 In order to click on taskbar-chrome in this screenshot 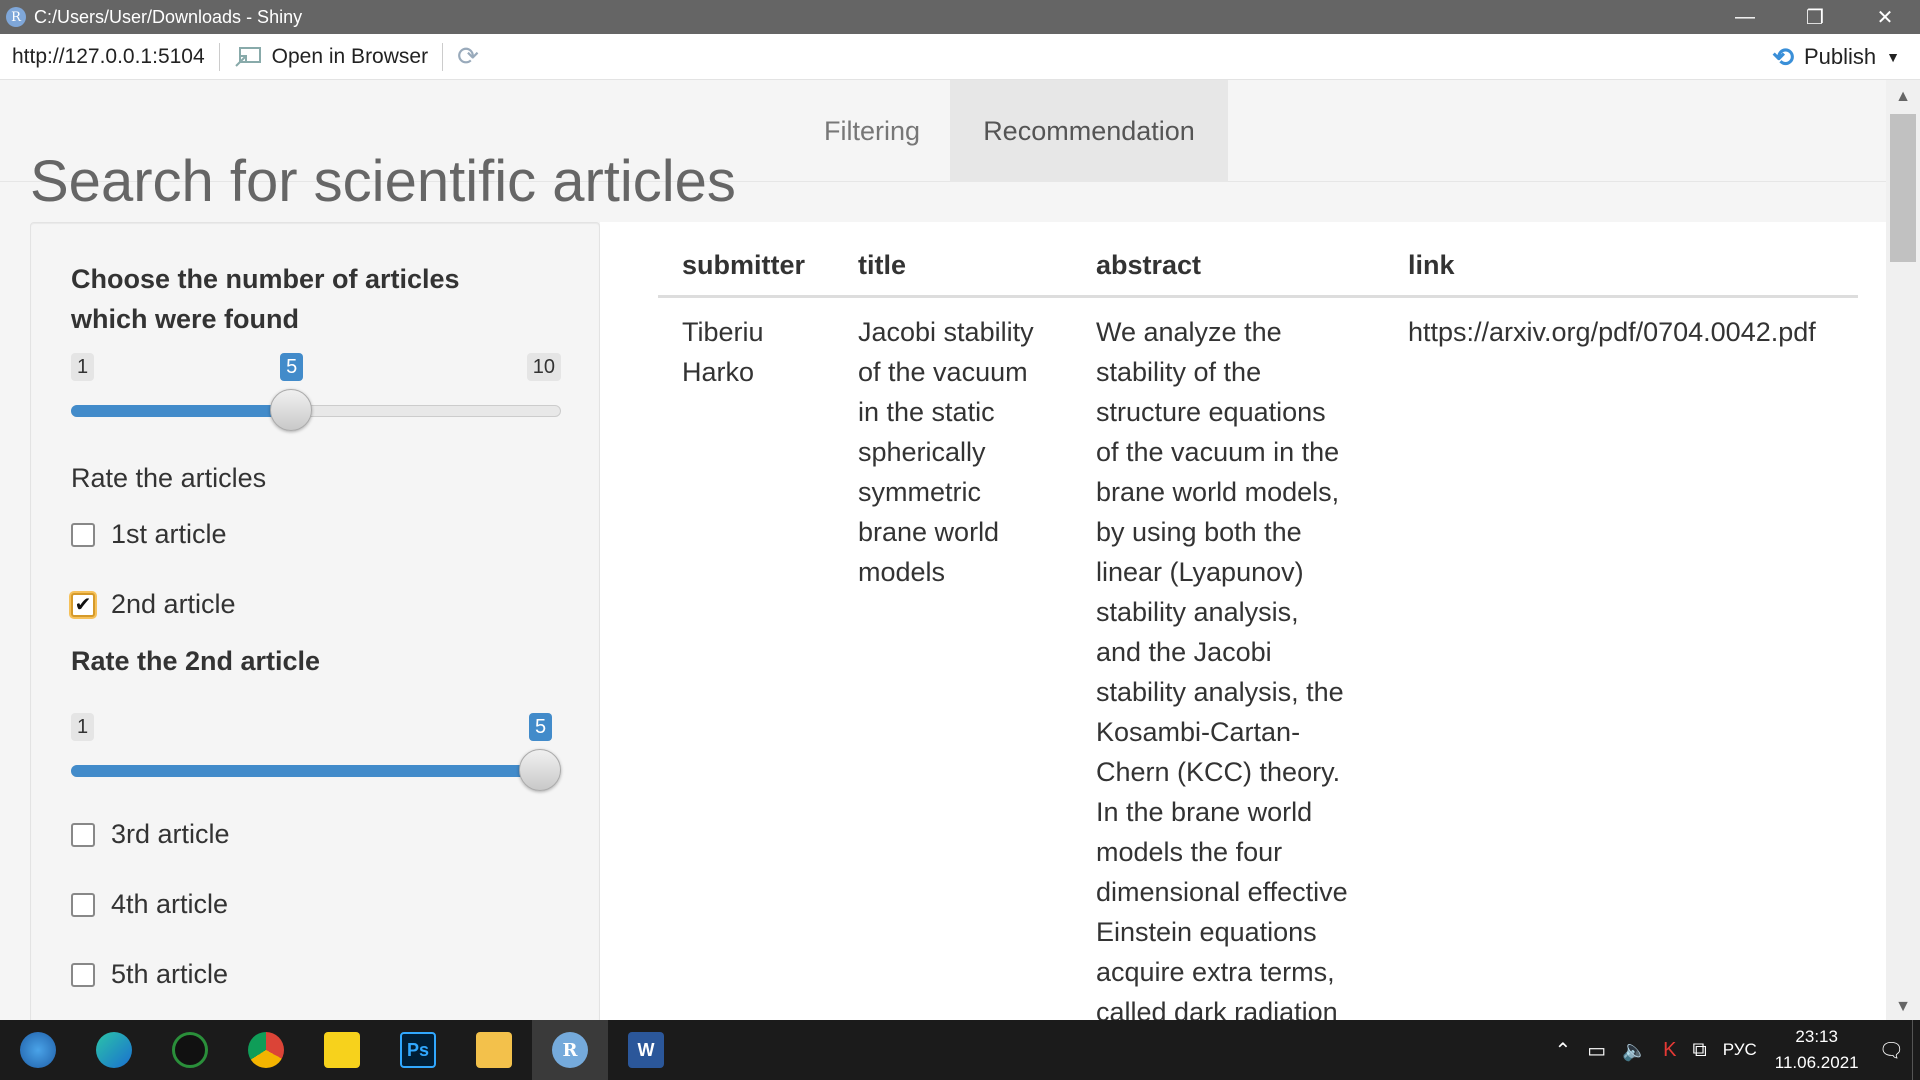, I will do `click(266, 1050)`.